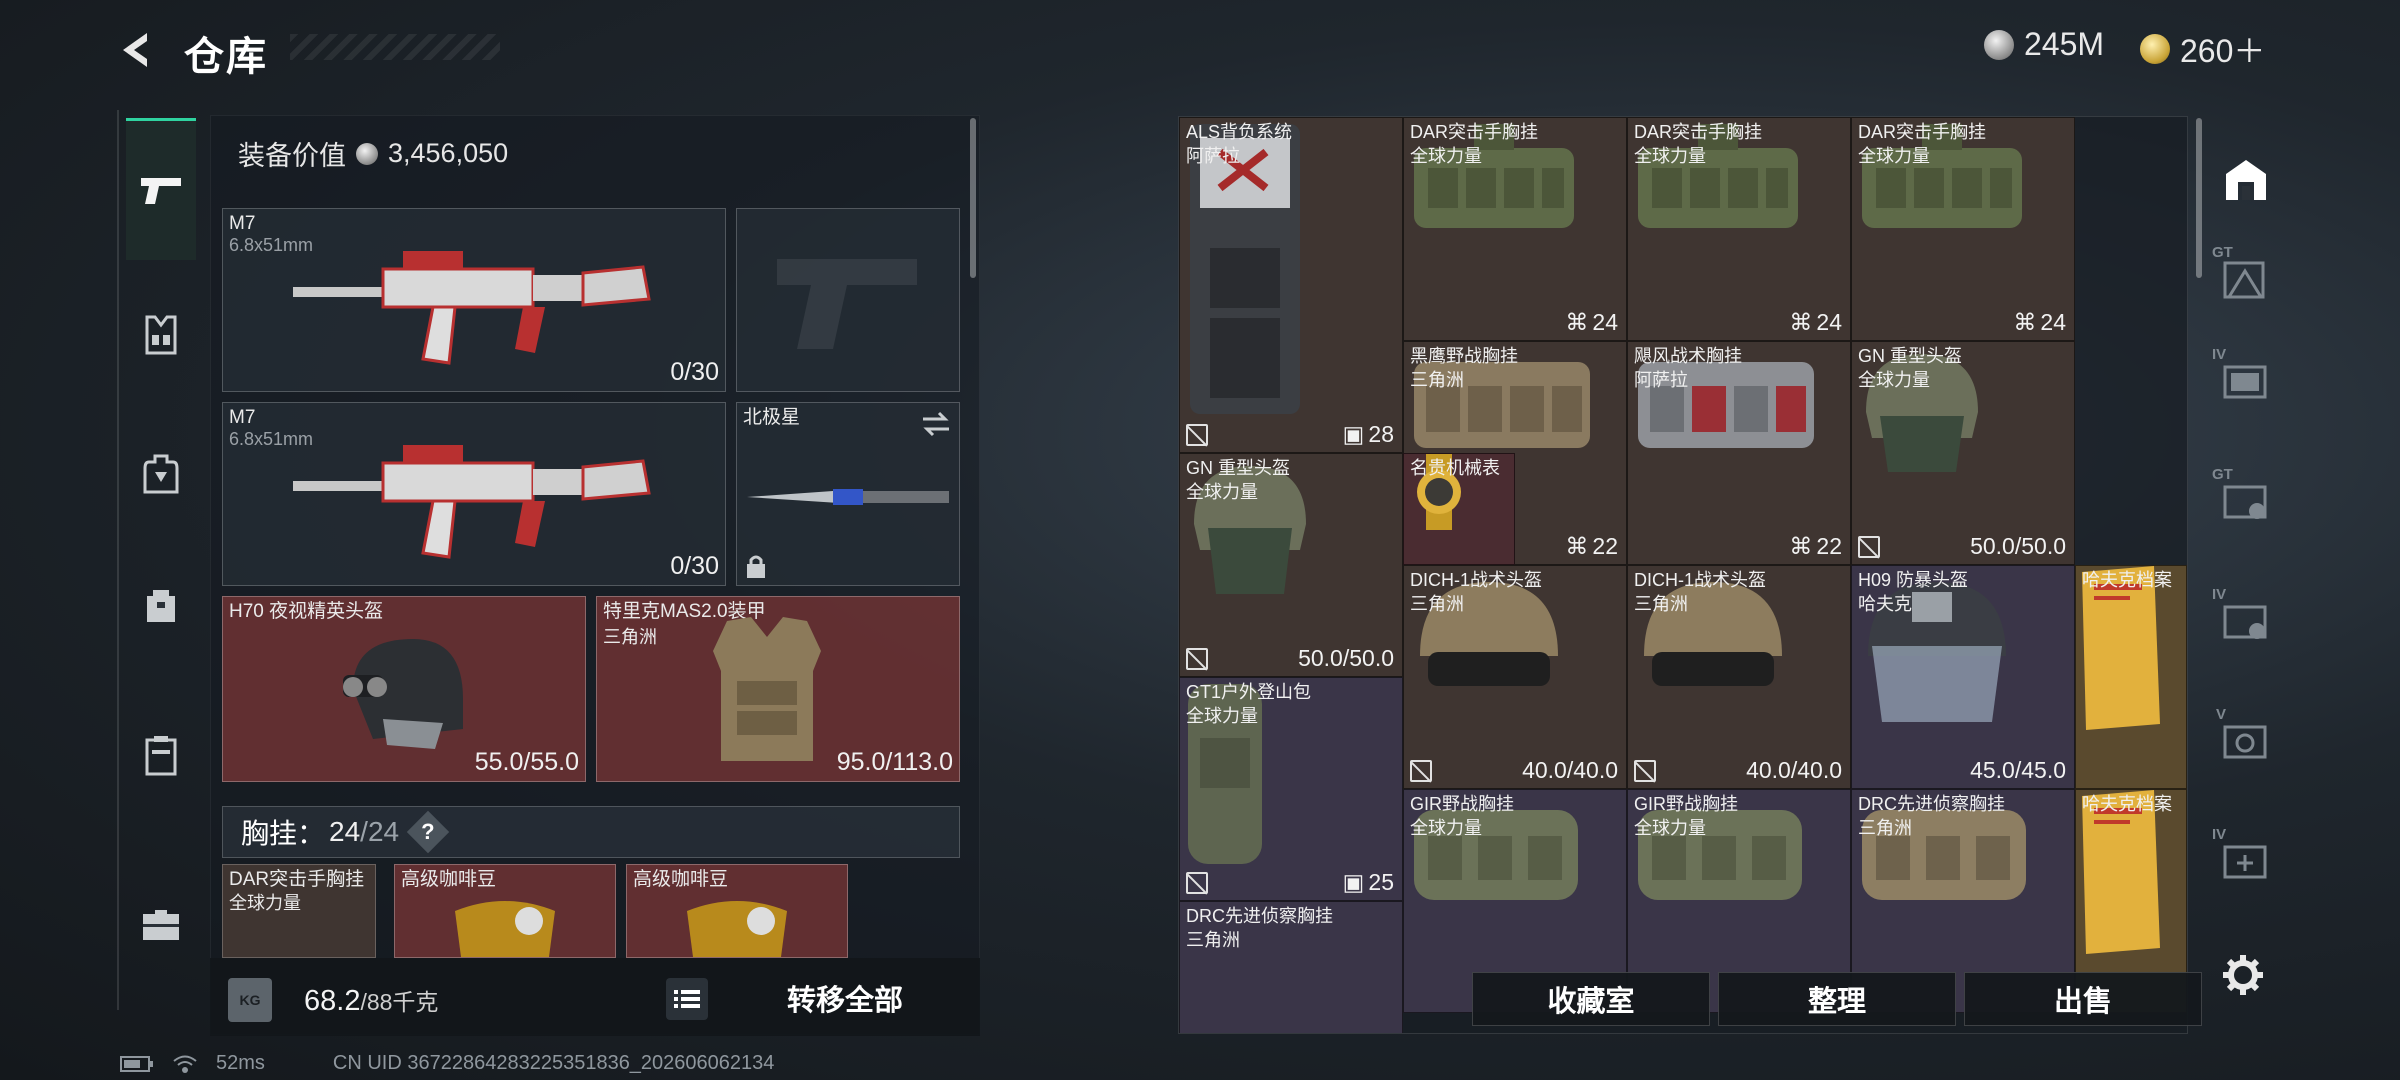  I want to click on stash-tab-add: IV, so click(2246, 860).